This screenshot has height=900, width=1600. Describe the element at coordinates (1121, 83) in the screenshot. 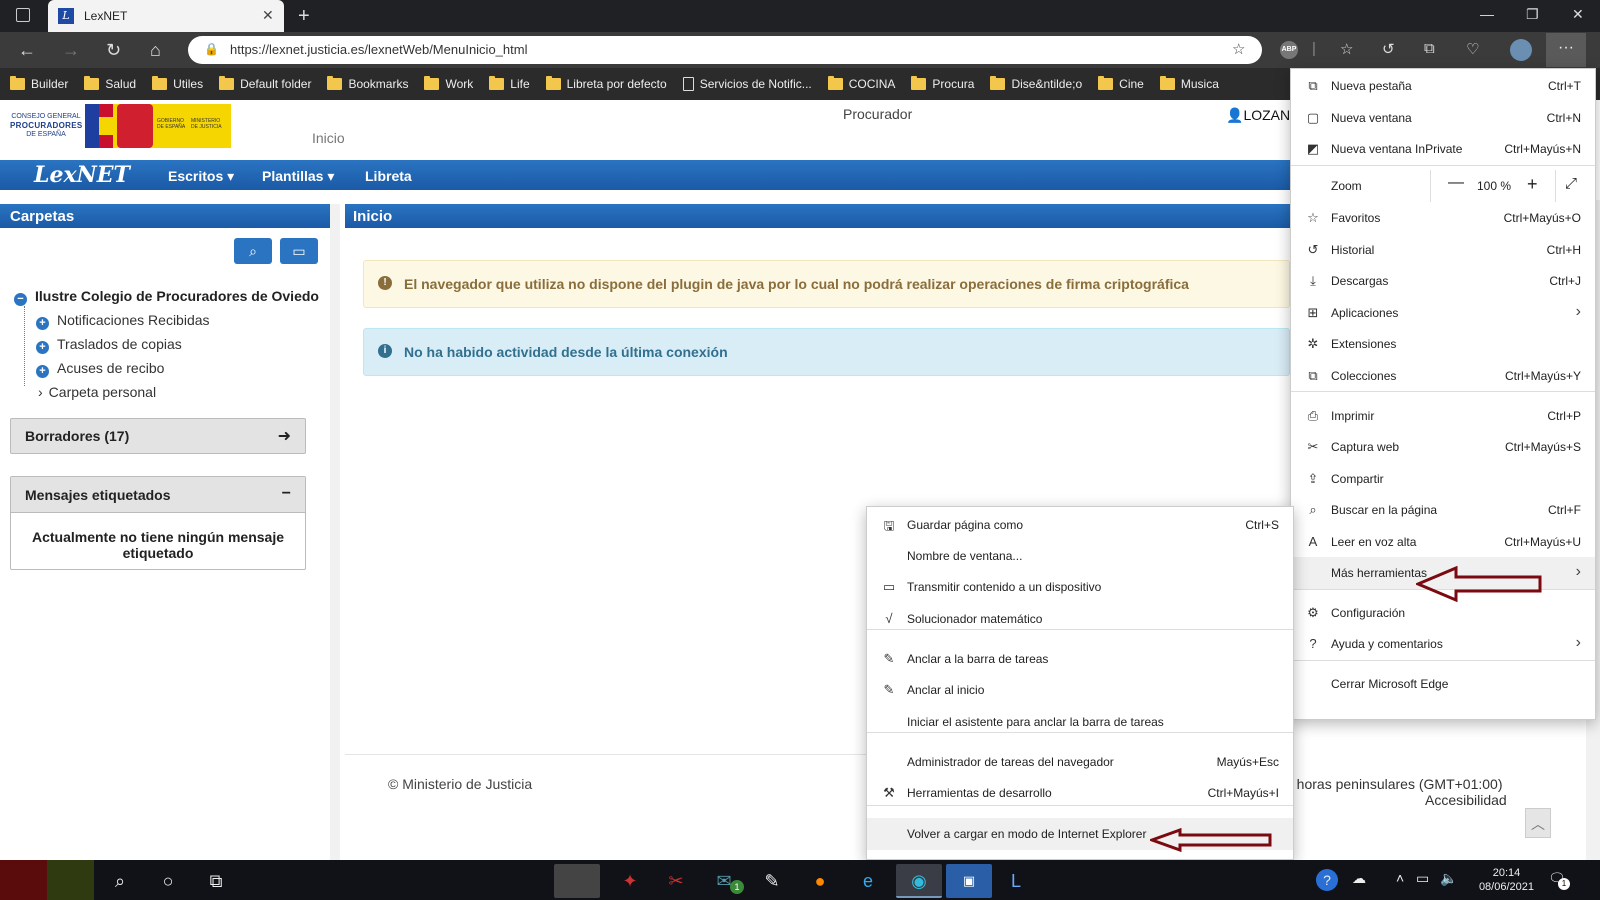

I see `bookmark-item: Cine` at that location.